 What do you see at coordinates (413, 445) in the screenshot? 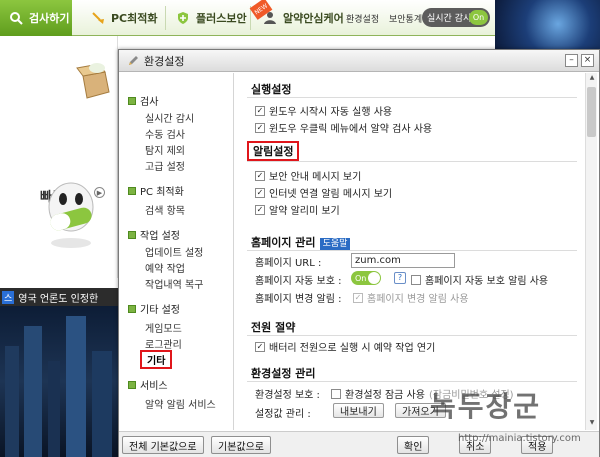
I see `ok-button: 확인` at bounding box center [413, 445].